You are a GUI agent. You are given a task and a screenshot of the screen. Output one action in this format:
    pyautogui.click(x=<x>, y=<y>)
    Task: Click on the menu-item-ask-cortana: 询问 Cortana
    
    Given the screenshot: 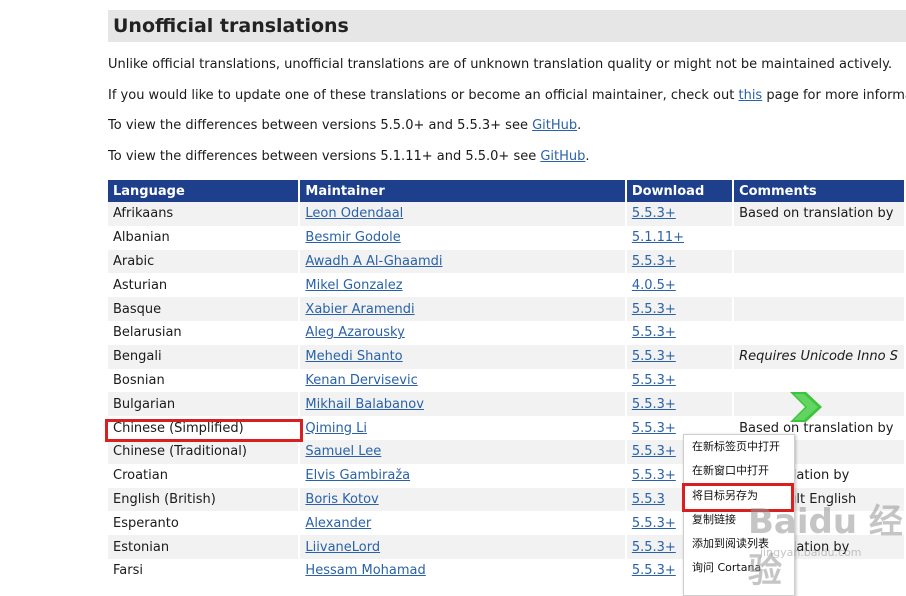 What is the action you would take?
    pyautogui.click(x=739, y=568)
    